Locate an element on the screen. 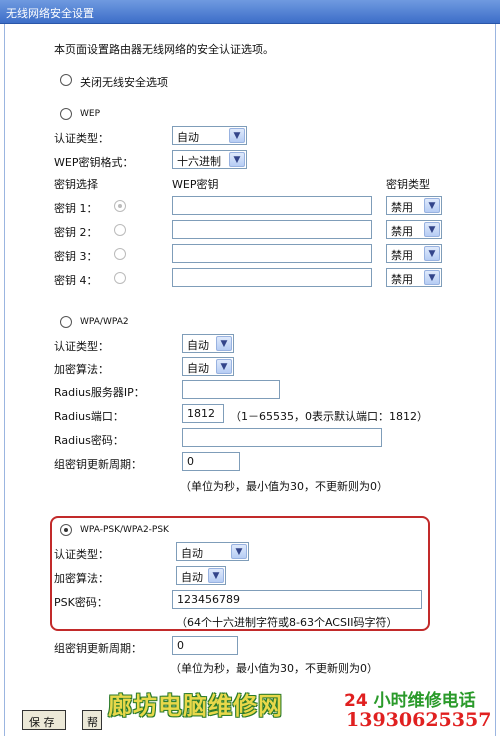 The image size is (500, 736). psk-algo-select: 自动 ▼ is located at coordinates (201, 575).